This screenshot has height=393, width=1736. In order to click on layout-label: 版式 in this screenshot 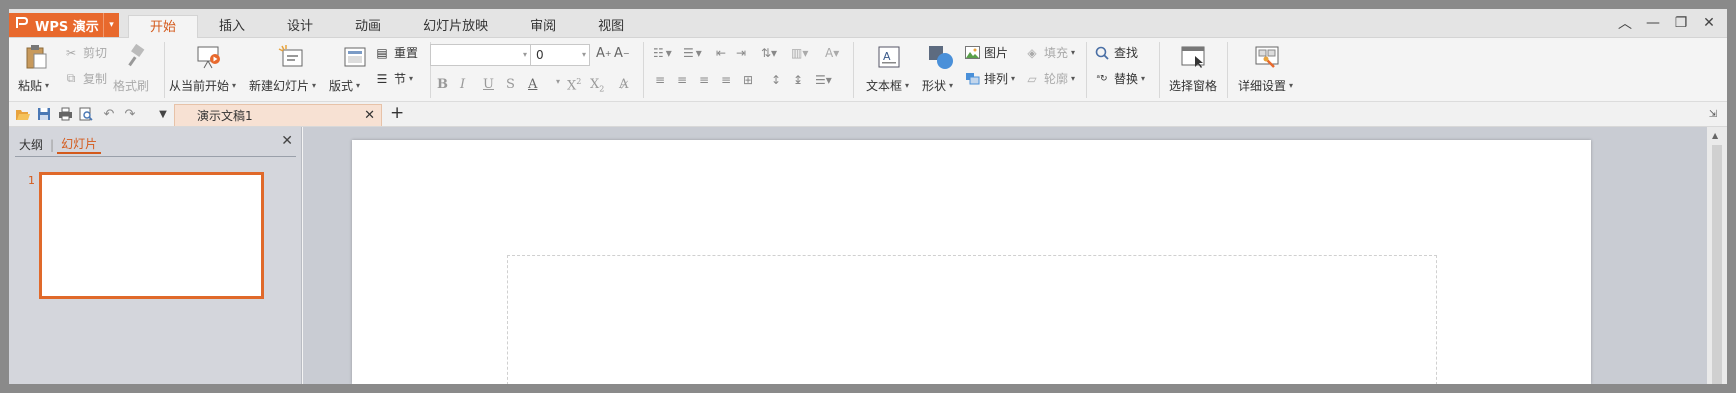, I will do `click(341, 86)`.